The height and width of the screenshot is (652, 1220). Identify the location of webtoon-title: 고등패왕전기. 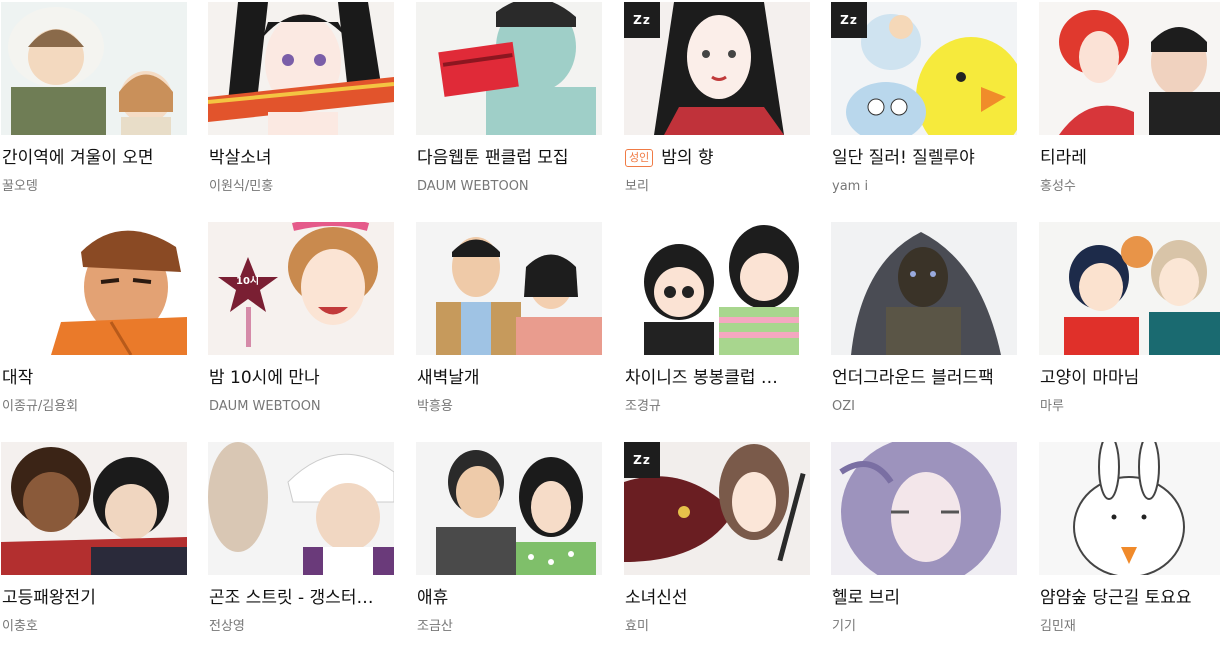
(94, 598).